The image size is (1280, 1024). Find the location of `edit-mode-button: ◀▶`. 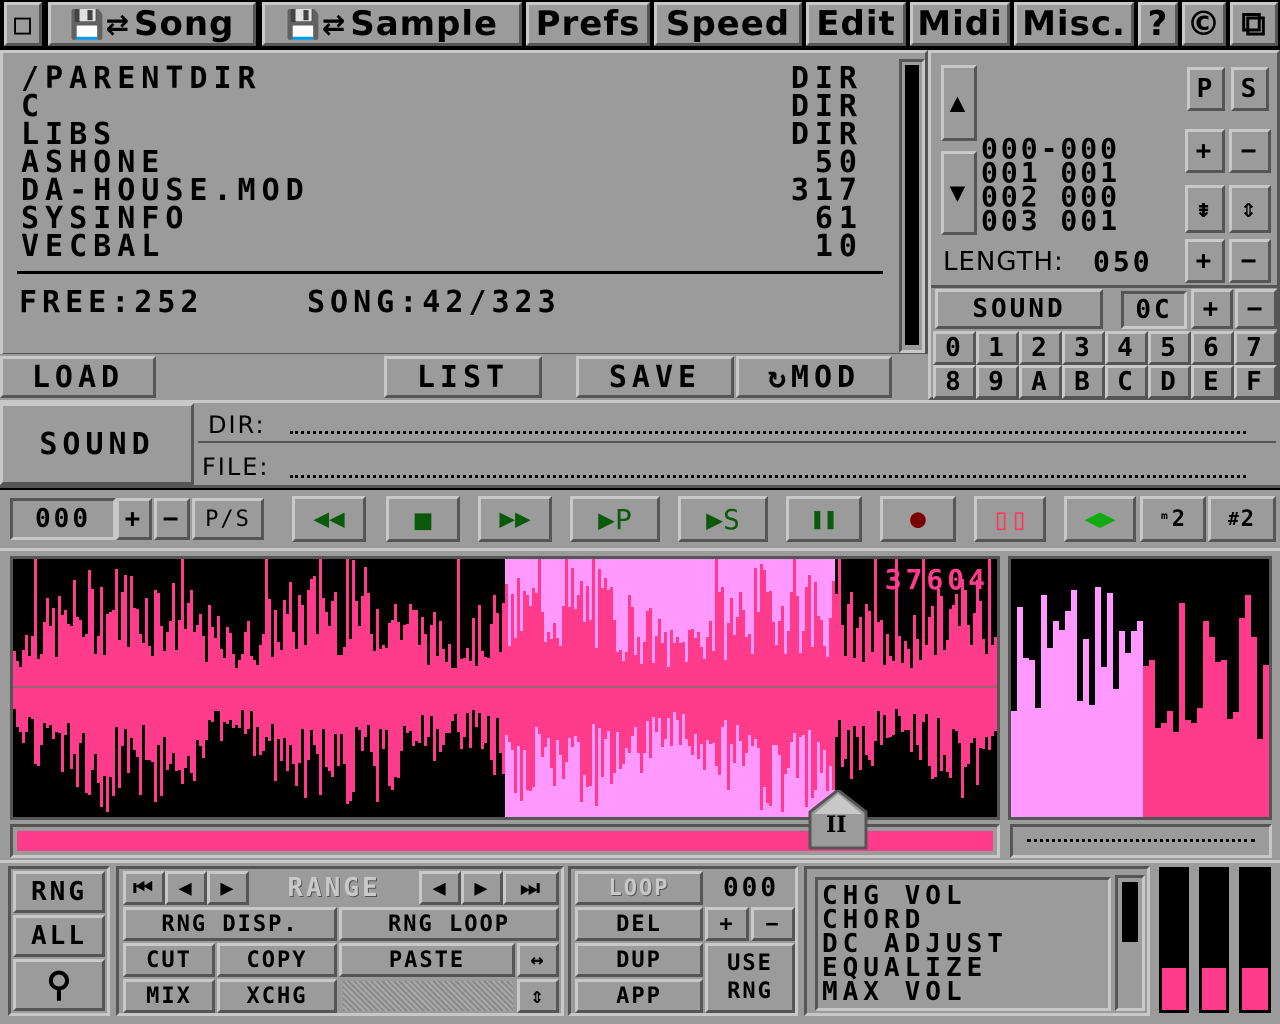

edit-mode-button: ◀▶ is located at coordinates (1100, 519).